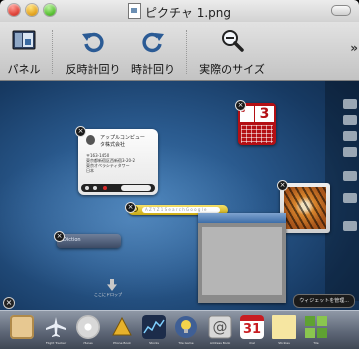  What do you see at coordinates (252, 343) in the screenshot?
I see `widget-bar-item-label: iCal` at bounding box center [252, 343].